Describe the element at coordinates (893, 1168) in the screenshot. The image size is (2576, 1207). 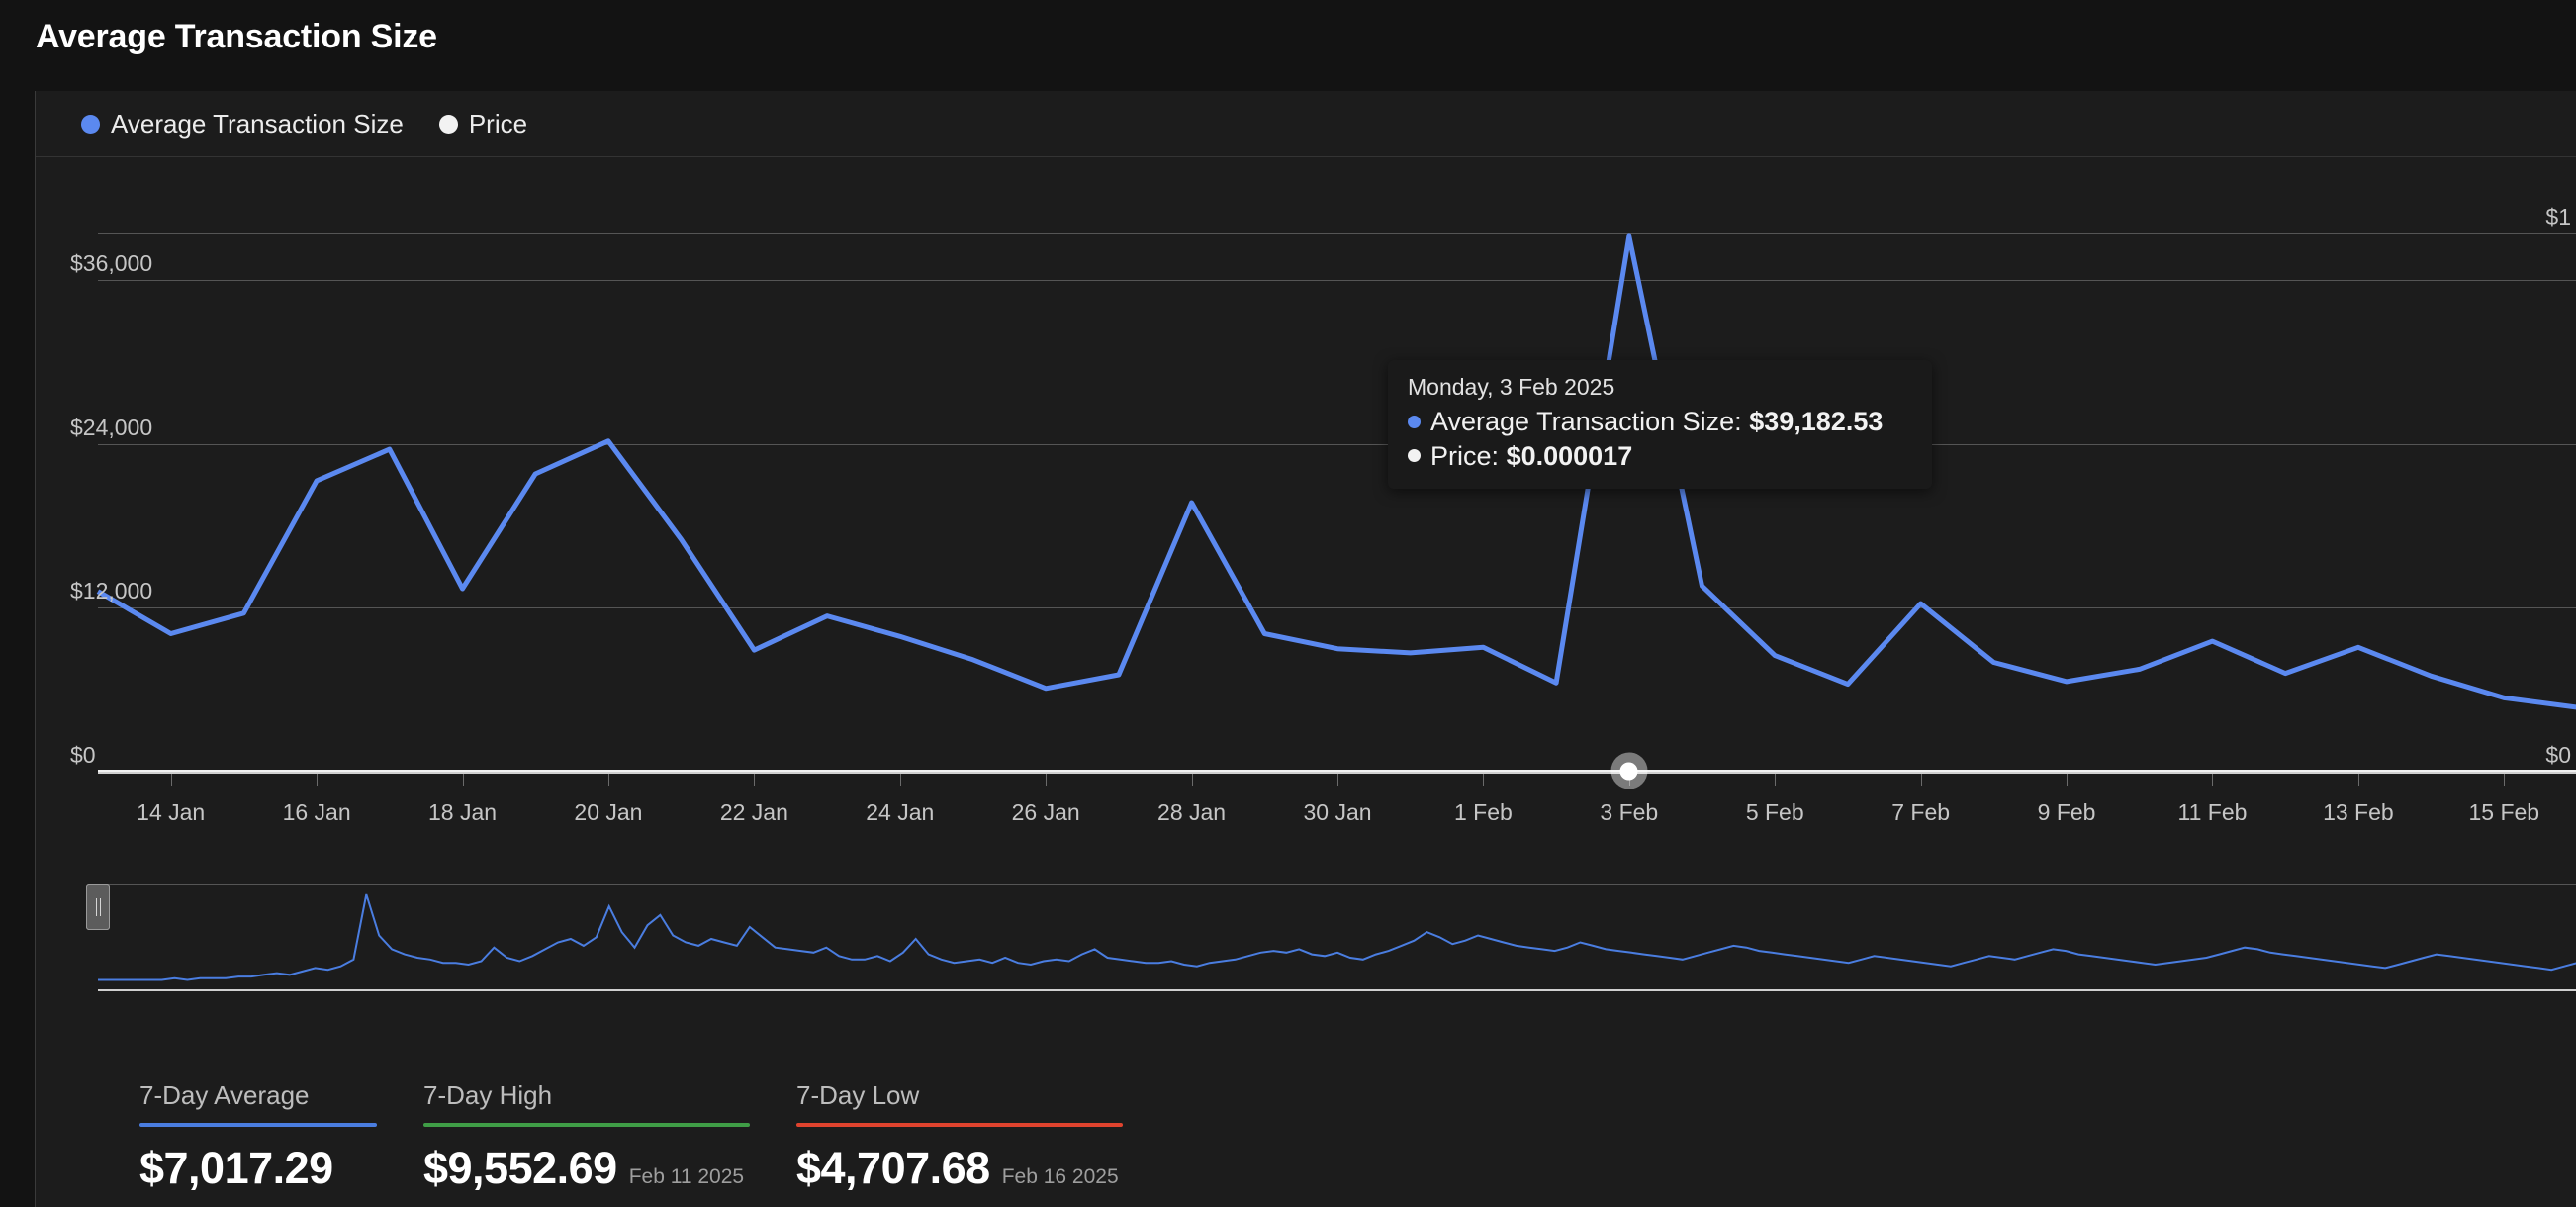
I see `stat-value: $4,707.68` at that location.